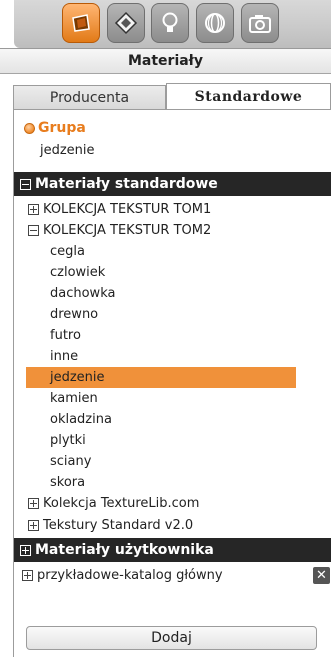 This screenshot has width=331, height=657. What do you see at coordinates (124, 550) in the screenshot?
I see `section-user-materials-label: Materiały użytkownika` at bounding box center [124, 550].